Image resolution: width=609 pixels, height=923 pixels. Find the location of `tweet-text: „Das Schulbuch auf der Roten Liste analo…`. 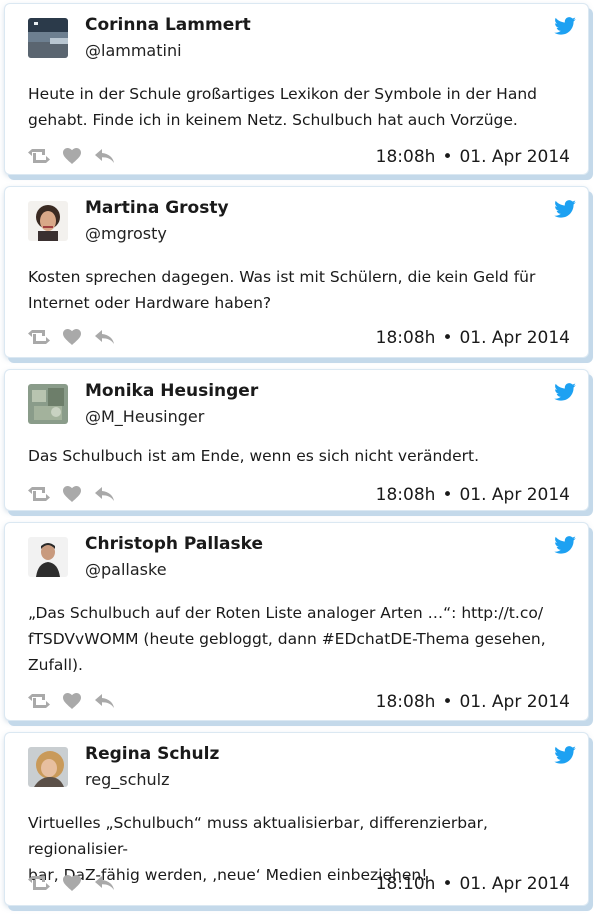

tweet-text: „Das Schulbuch auf der Roten Liste analo… is located at coordinates (299, 639).